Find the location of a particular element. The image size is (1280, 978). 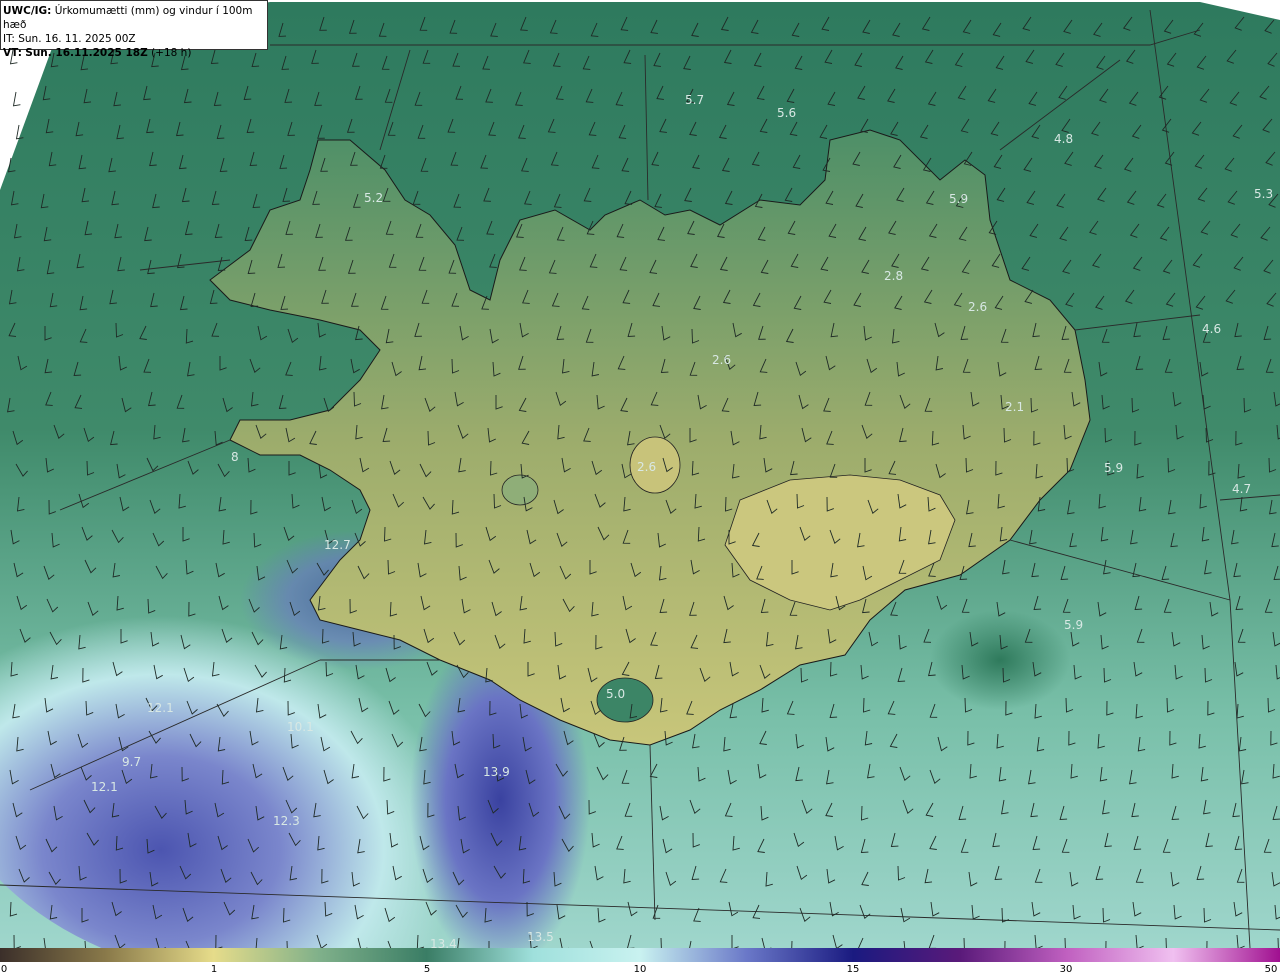

map-value: 5.0 is located at coordinates (615, 694).